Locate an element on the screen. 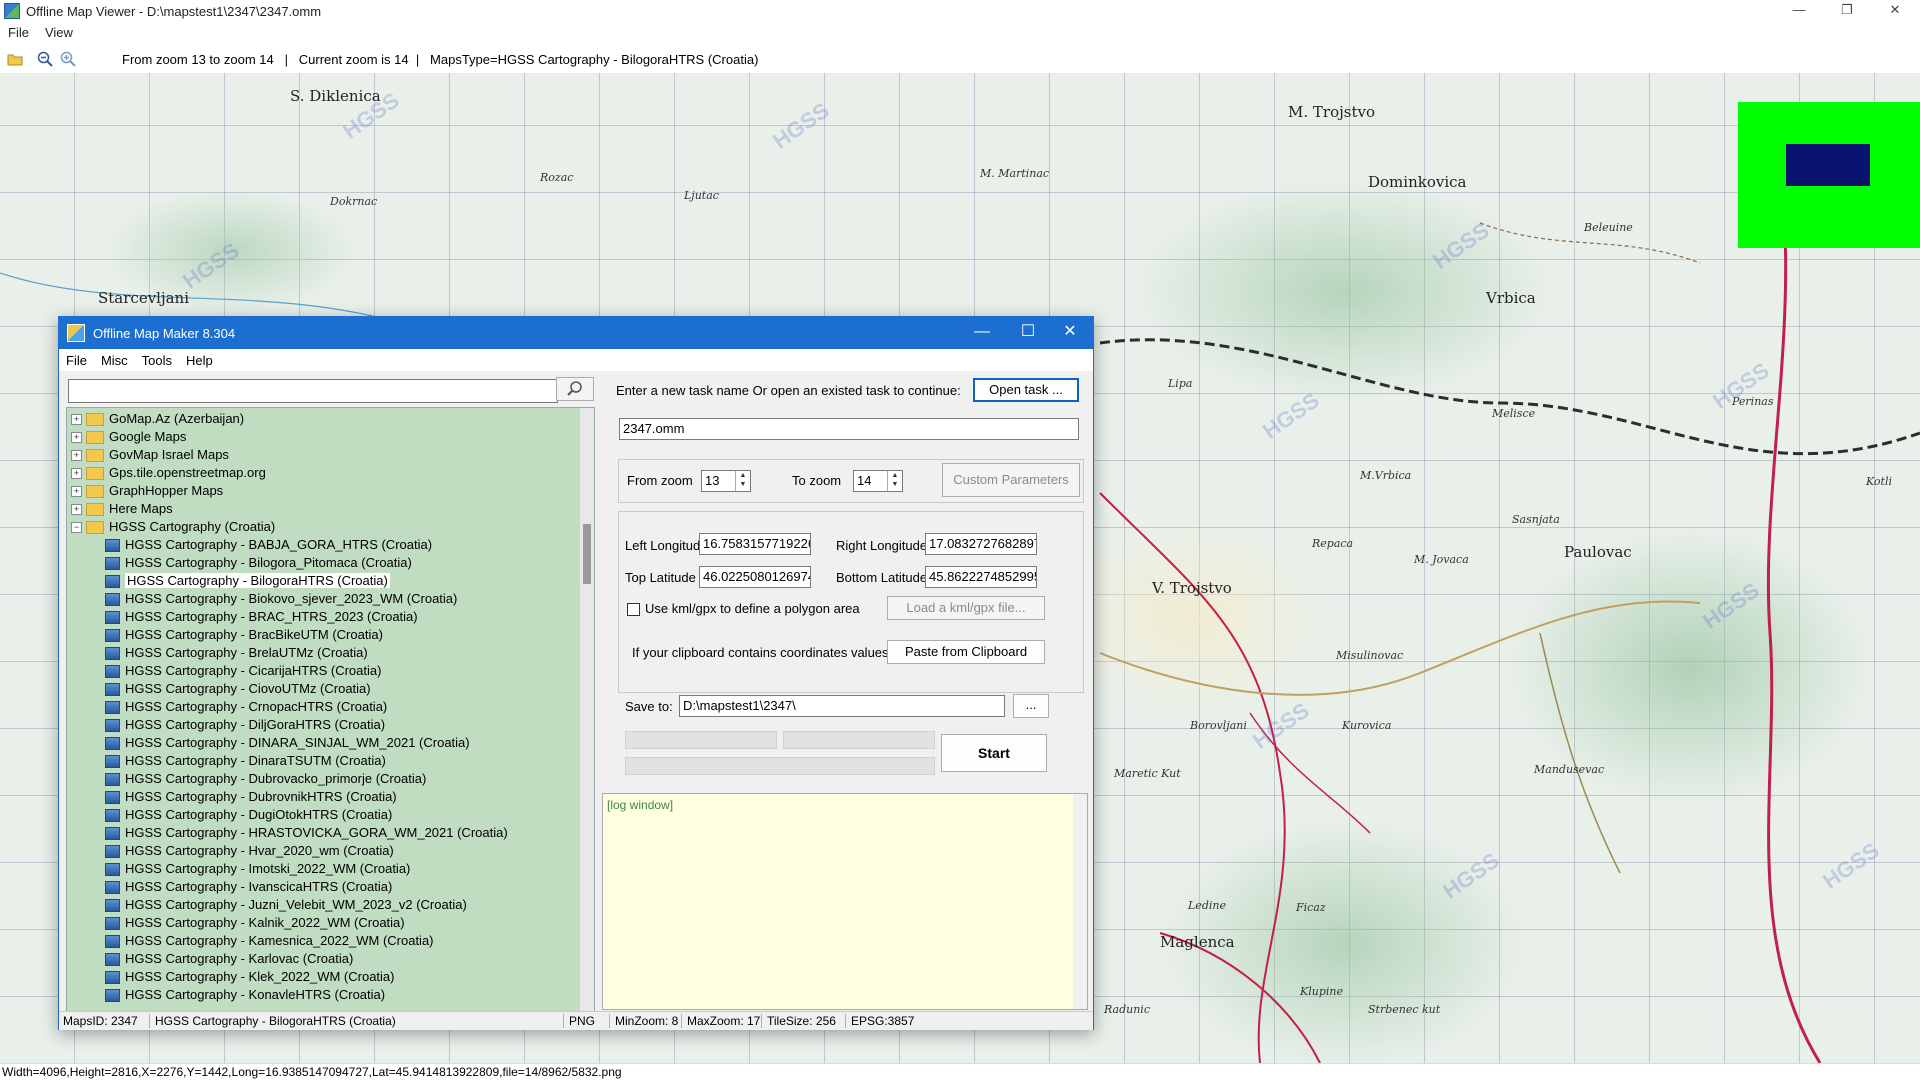 Image resolution: width=1920 pixels, height=1081 pixels. dialog-titlebar: Offline Map Maker 8.304 — ☐ ✕ is located at coordinates (576, 333).